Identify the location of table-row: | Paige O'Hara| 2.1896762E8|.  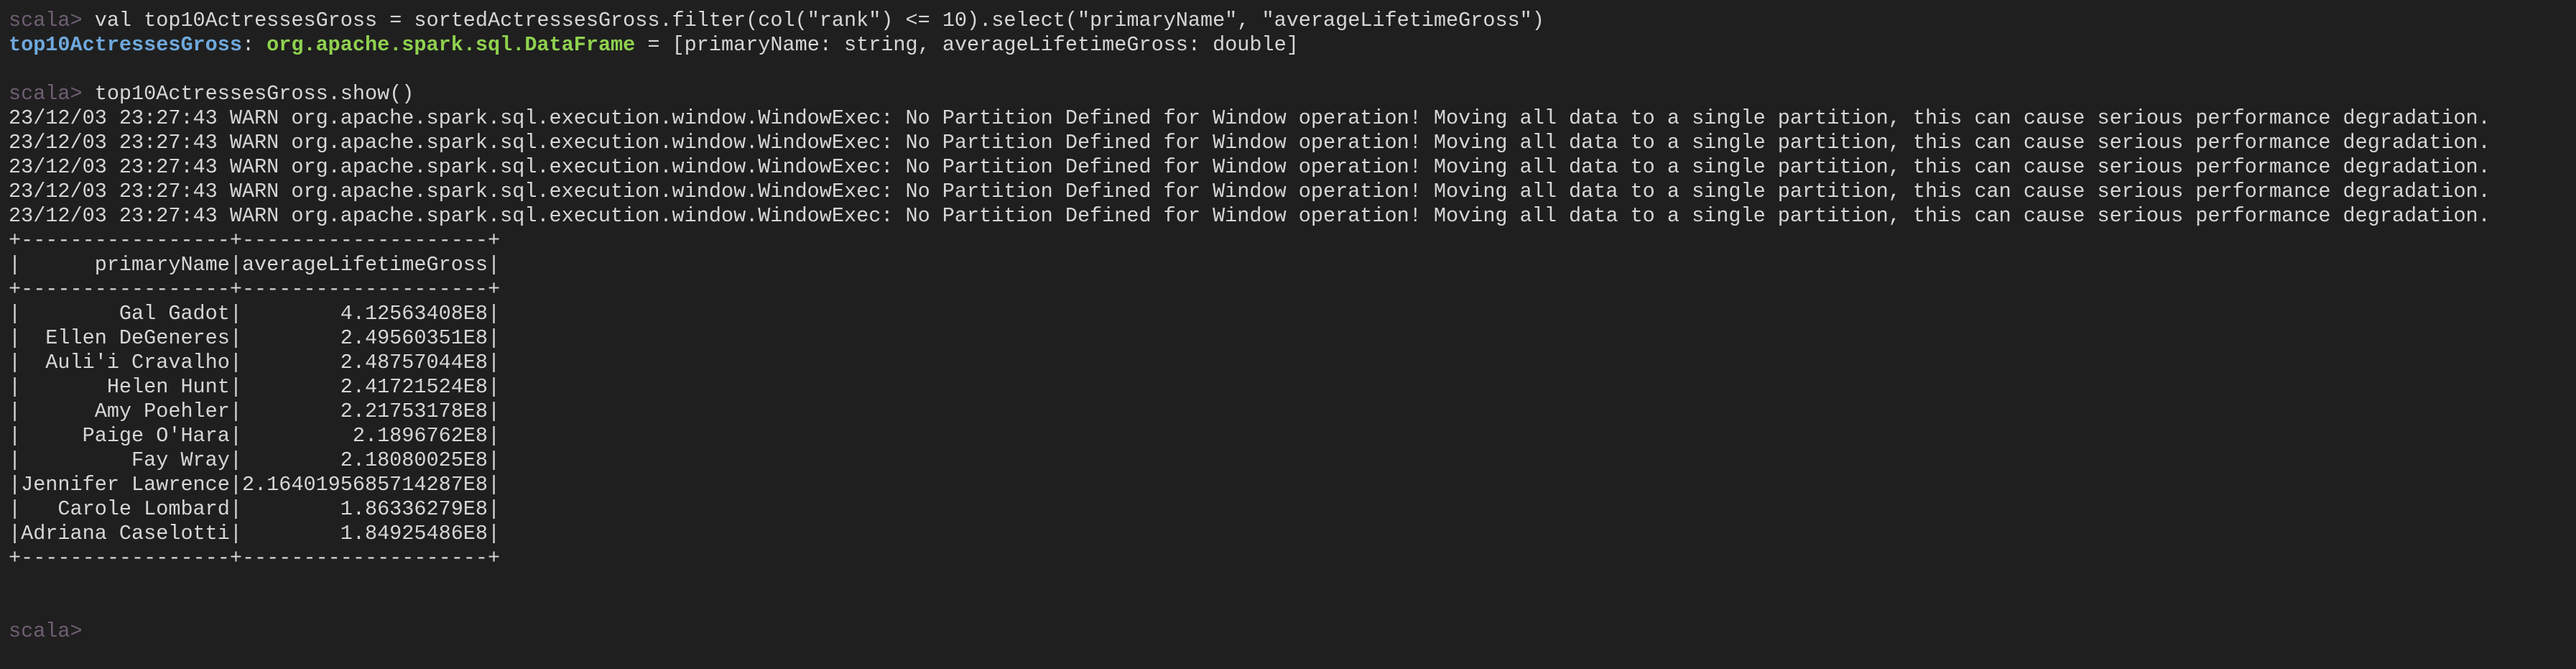
(255, 436).